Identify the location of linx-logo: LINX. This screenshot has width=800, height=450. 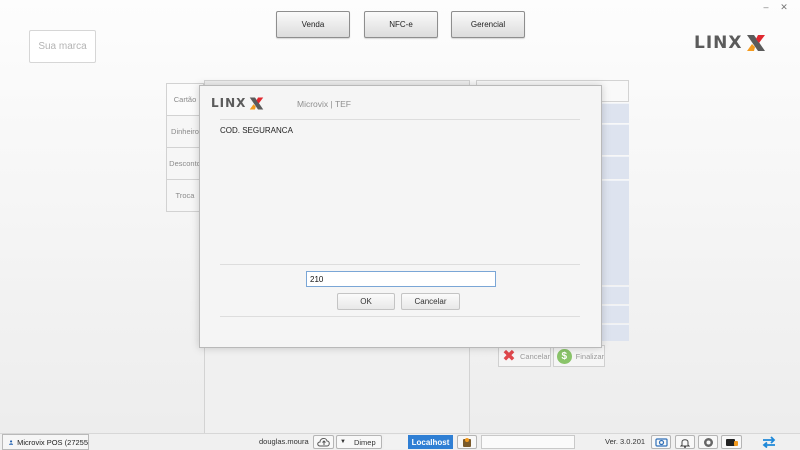
(730, 43).